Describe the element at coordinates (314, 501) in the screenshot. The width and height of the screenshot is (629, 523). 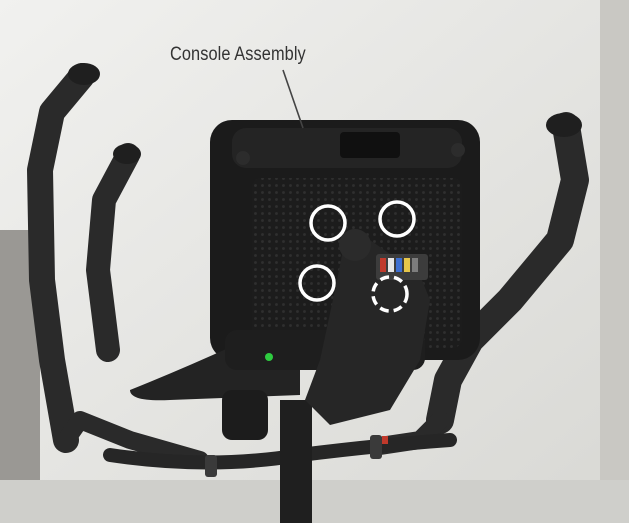
I see `floor-shadow` at that location.